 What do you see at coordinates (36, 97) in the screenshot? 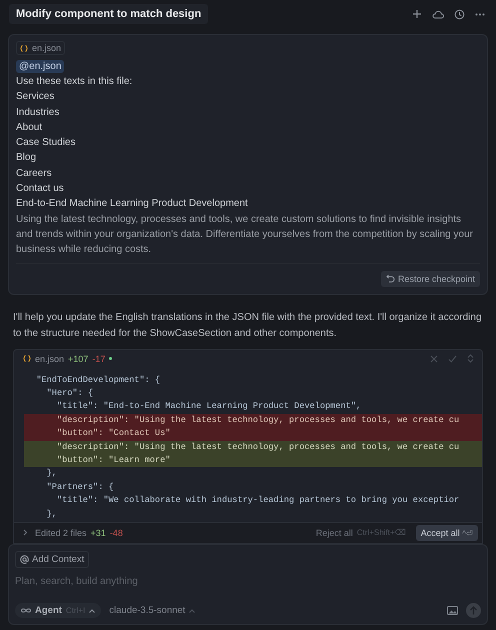
I see `message-line: Services` at bounding box center [36, 97].